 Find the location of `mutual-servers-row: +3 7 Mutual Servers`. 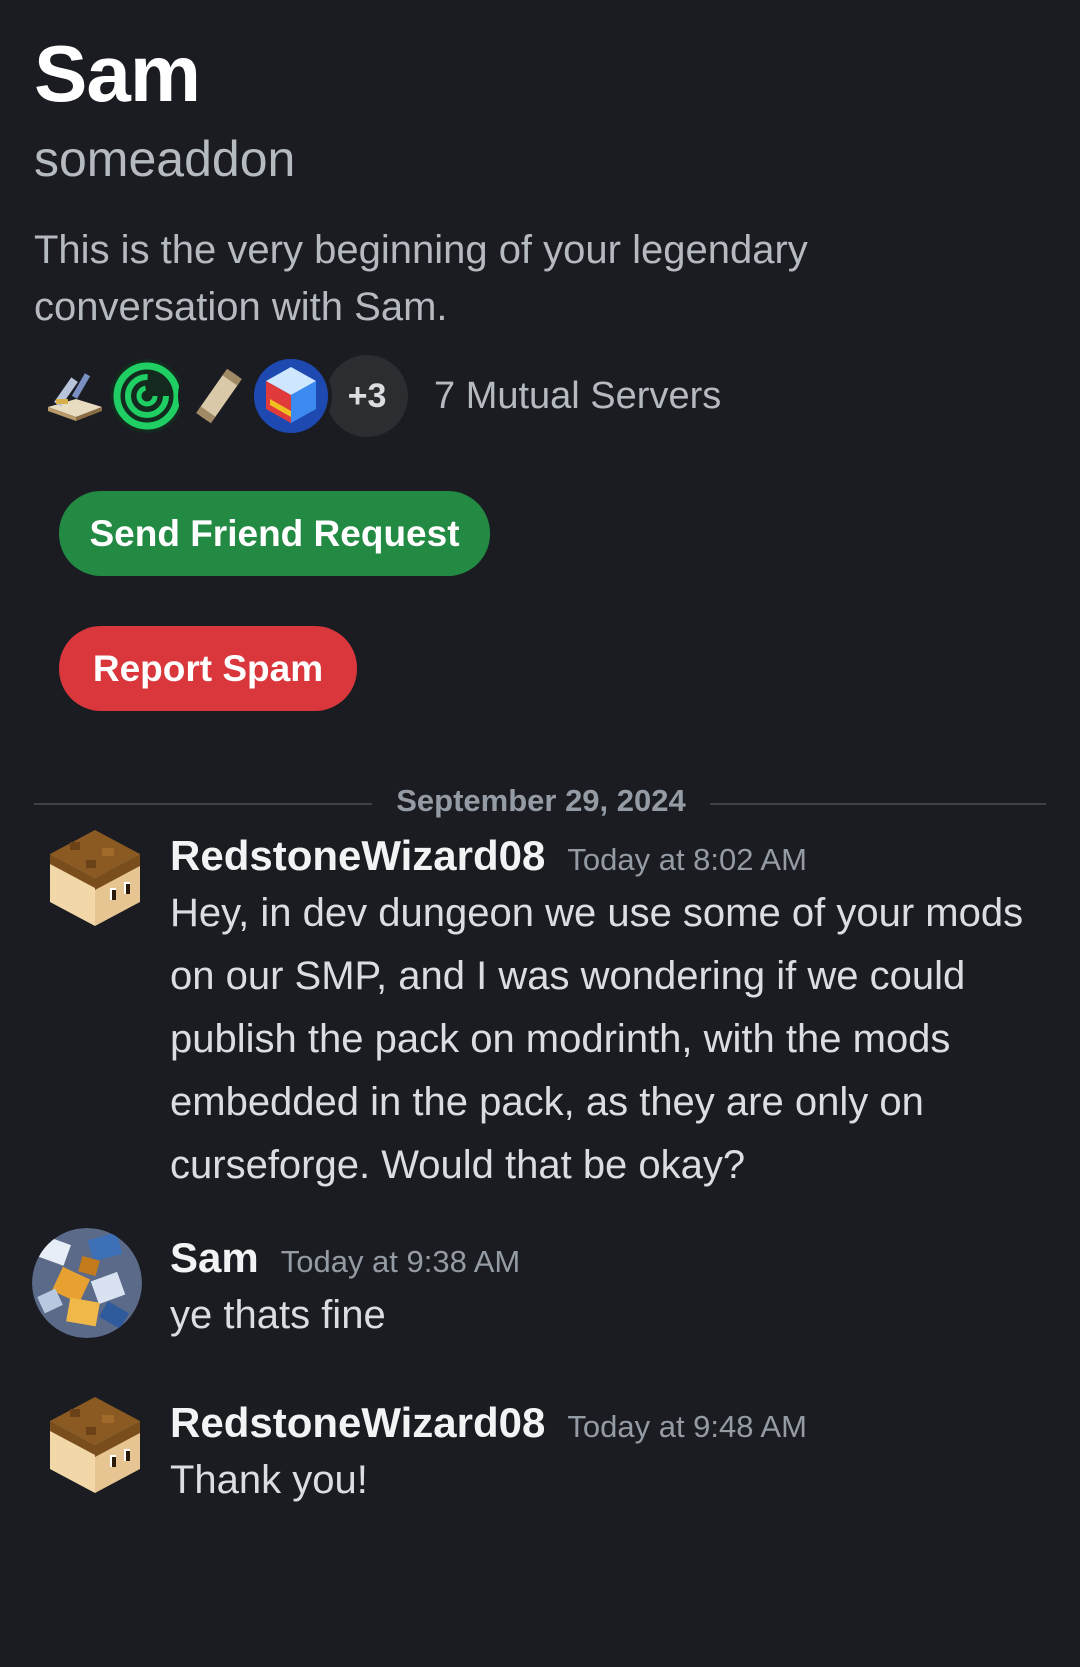

mutual-servers-row: +3 7 Mutual Servers is located at coordinates (377, 396).